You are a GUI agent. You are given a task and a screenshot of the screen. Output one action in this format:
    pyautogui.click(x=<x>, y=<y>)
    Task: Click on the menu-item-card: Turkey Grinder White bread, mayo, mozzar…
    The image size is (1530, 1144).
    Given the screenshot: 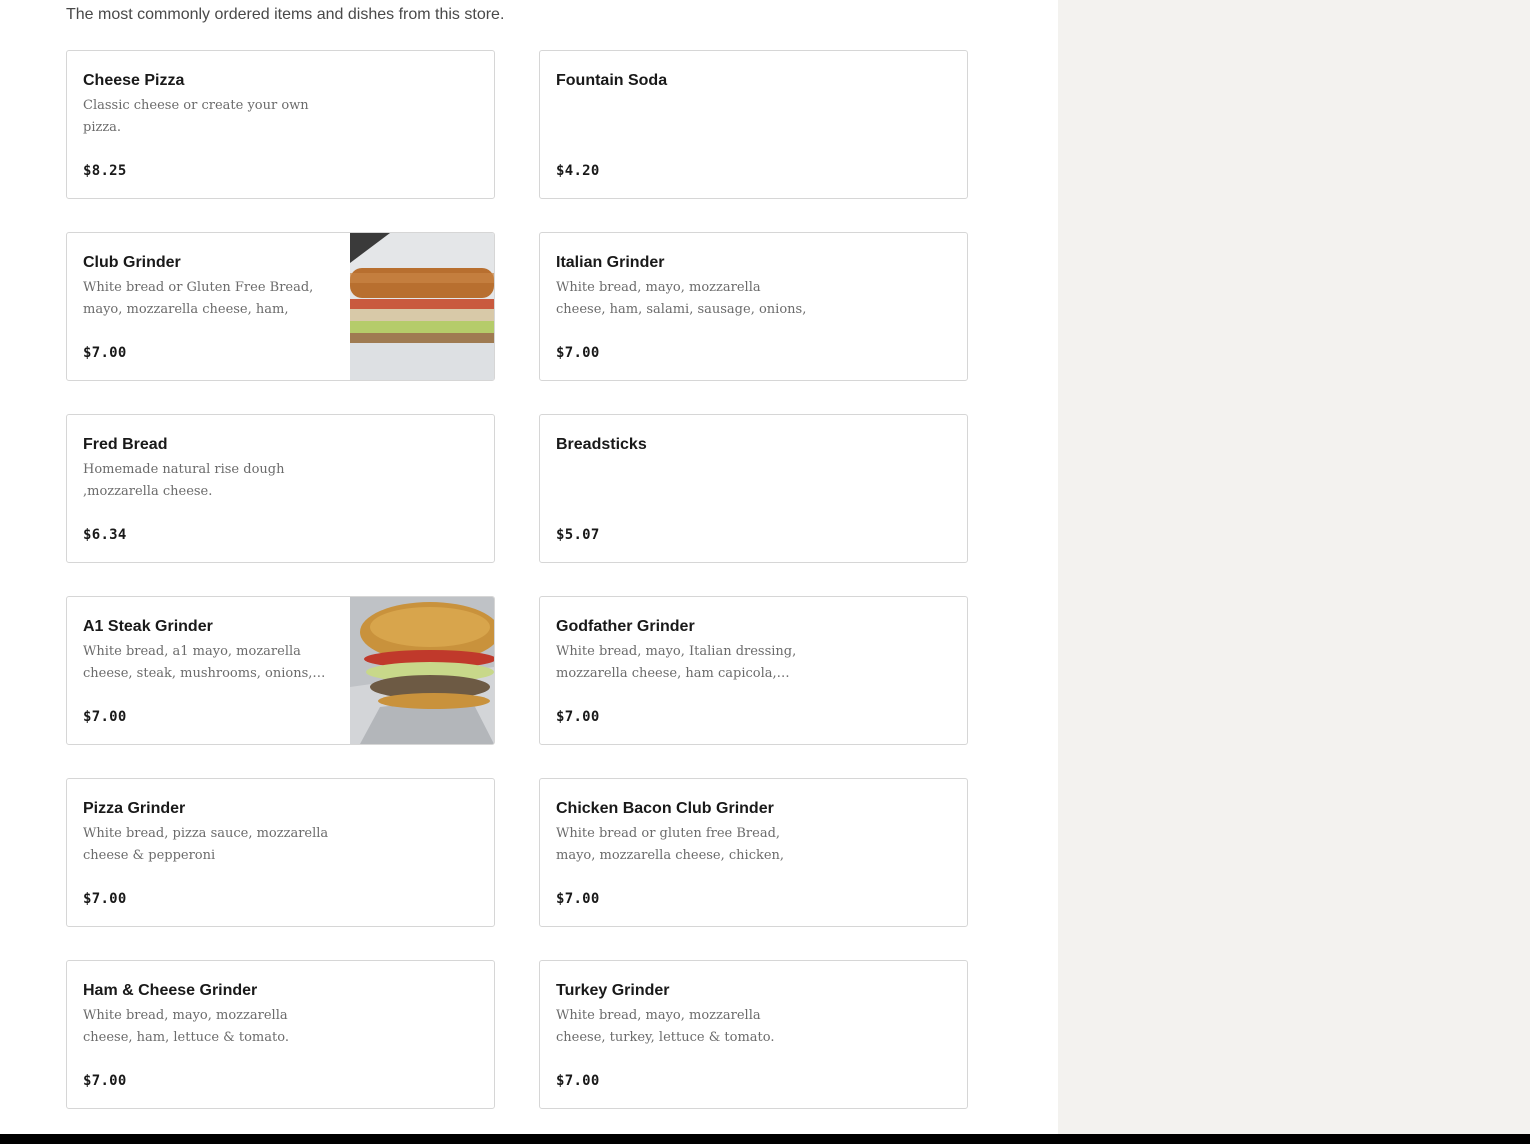 What is the action you would take?
    pyautogui.click(x=753, y=1034)
    